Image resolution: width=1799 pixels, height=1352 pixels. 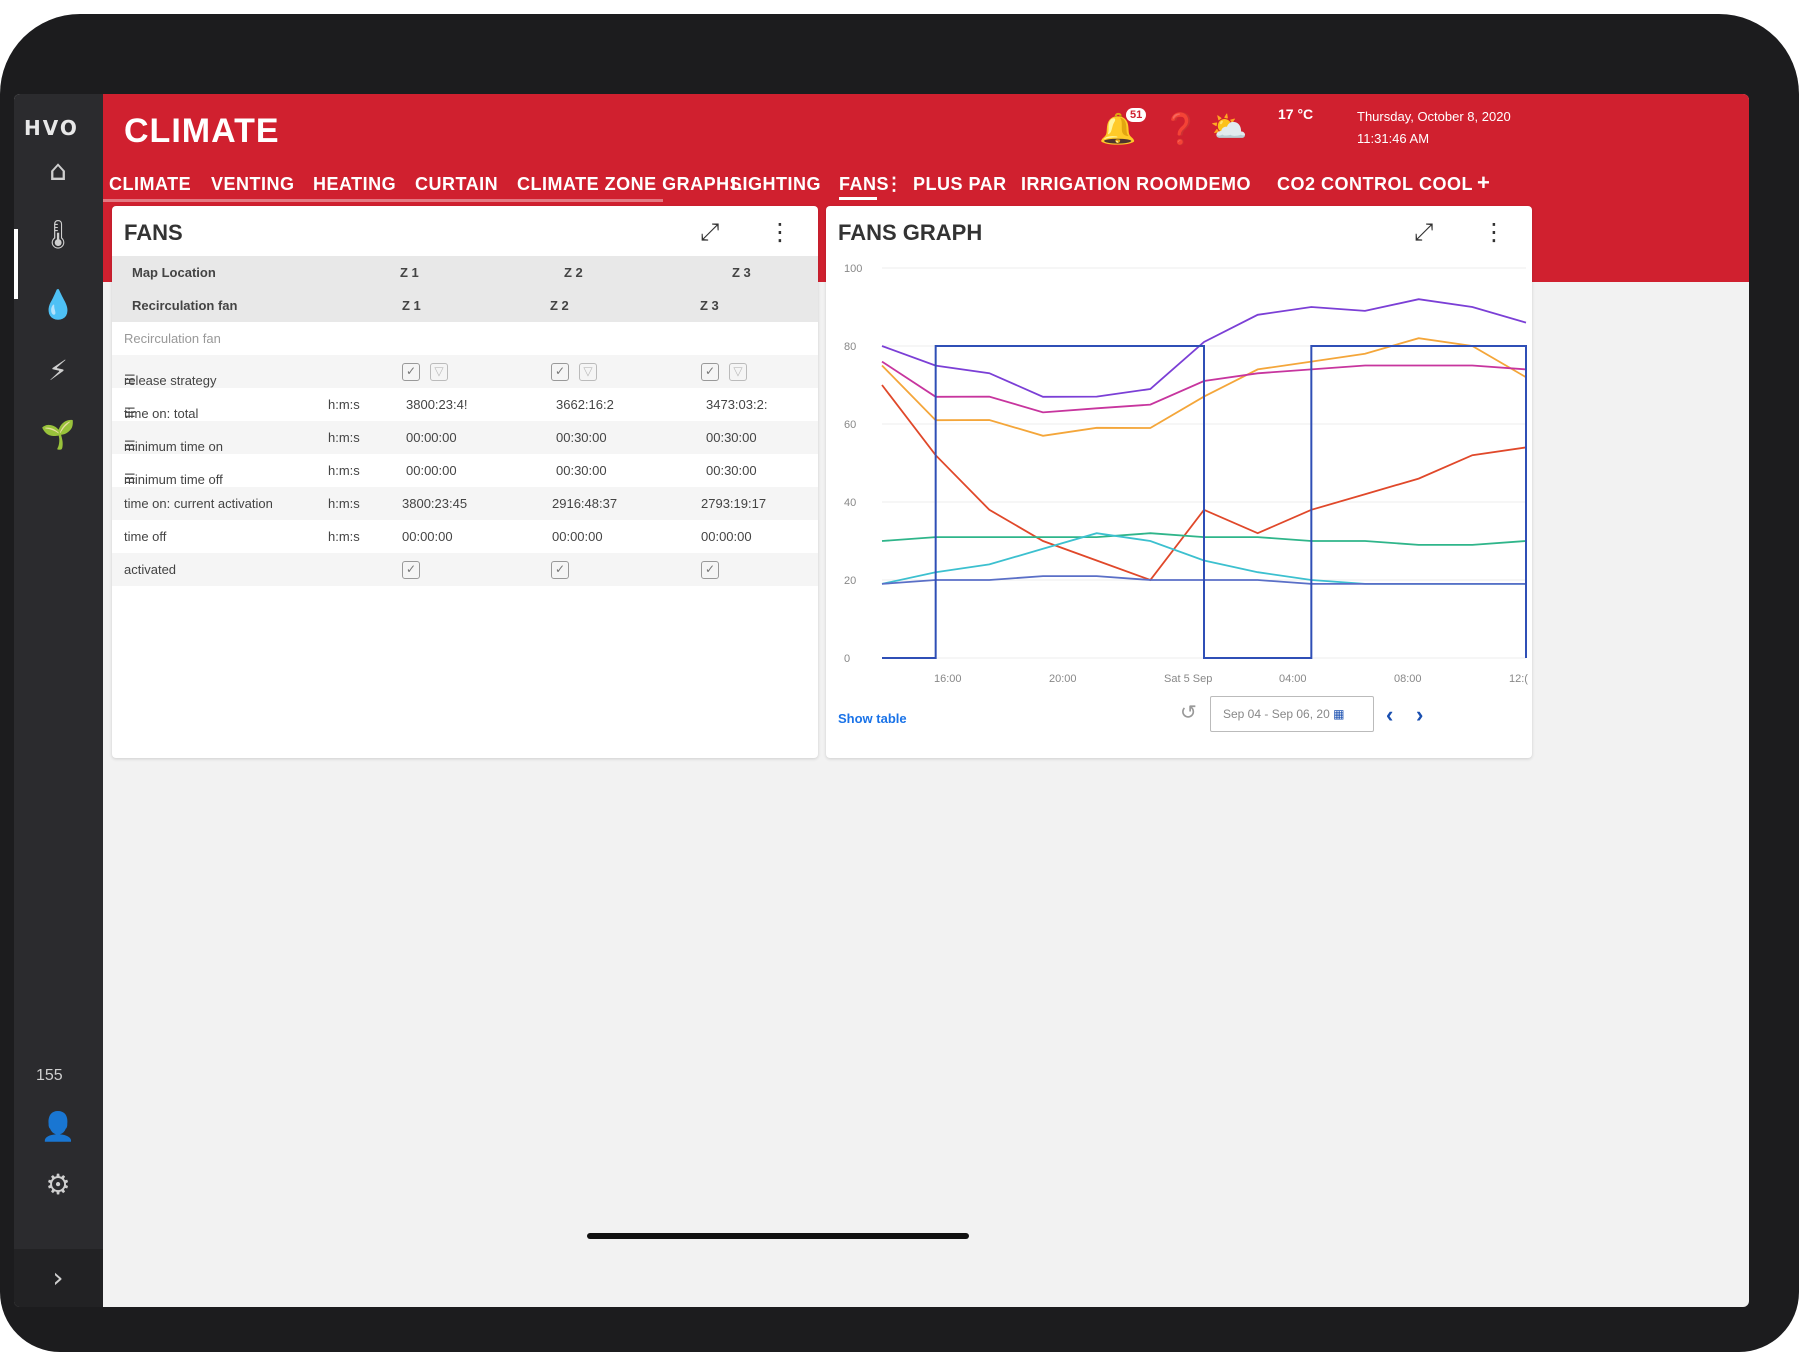 I want to click on lightning-icon: ⚡, so click(x=58, y=370).